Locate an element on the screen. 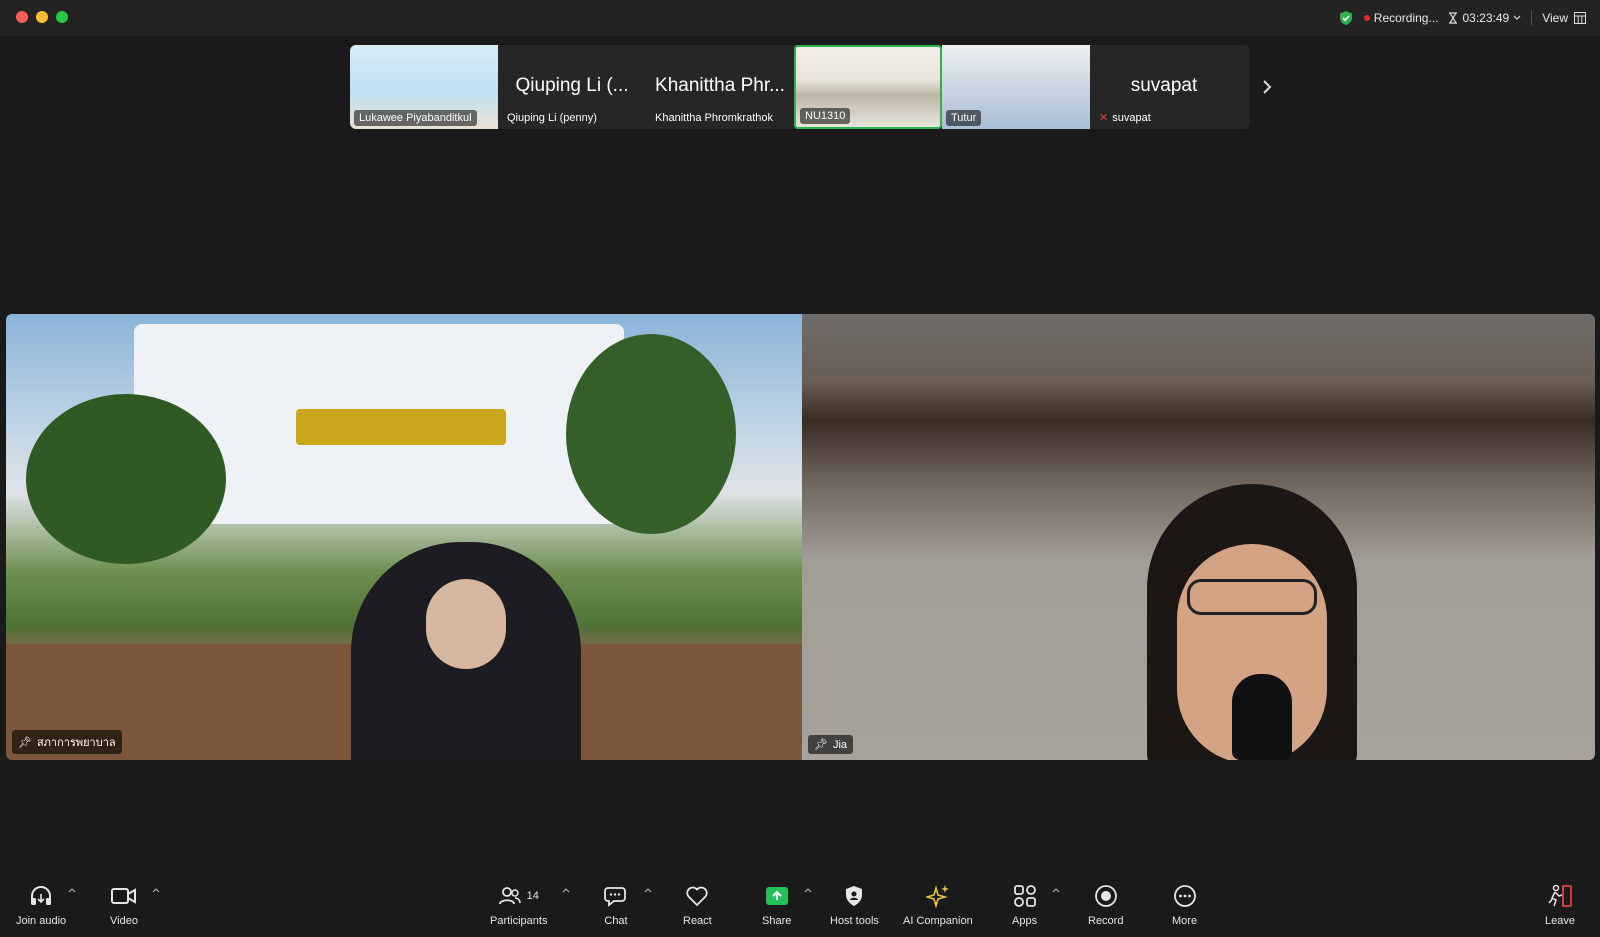 This screenshot has height=937, width=1600. video-tile-label: 📌︎ Jia is located at coordinates (831, 744).